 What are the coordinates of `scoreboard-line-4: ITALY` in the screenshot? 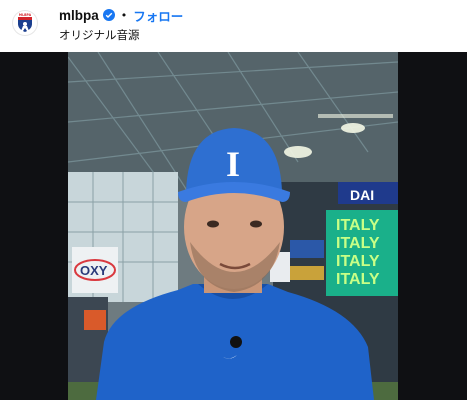 It's located at (358, 279).